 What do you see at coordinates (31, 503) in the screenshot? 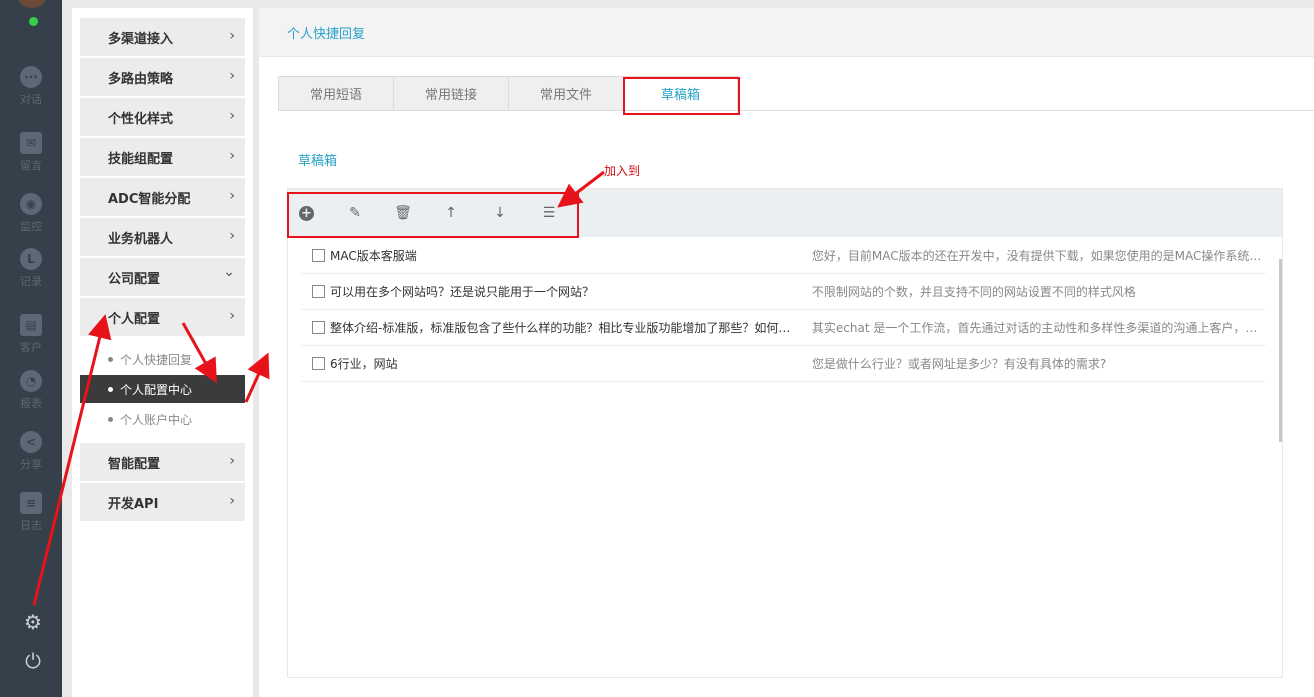
I see `clipboard-icon: ≡` at bounding box center [31, 503].